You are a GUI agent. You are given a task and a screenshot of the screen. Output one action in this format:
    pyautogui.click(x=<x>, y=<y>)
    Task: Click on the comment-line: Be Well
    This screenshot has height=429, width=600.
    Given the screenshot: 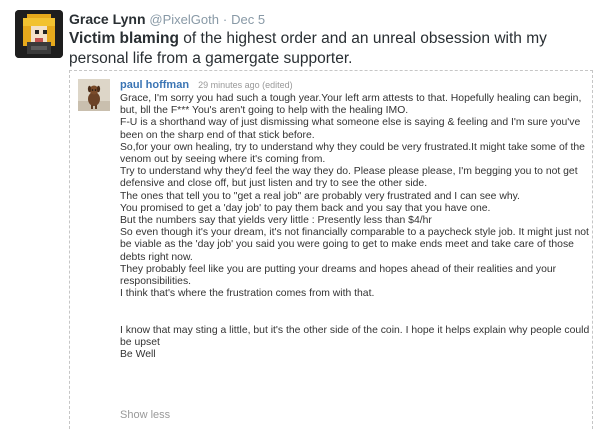 What is the action you would take?
    pyautogui.click(x=138, y=355)
    